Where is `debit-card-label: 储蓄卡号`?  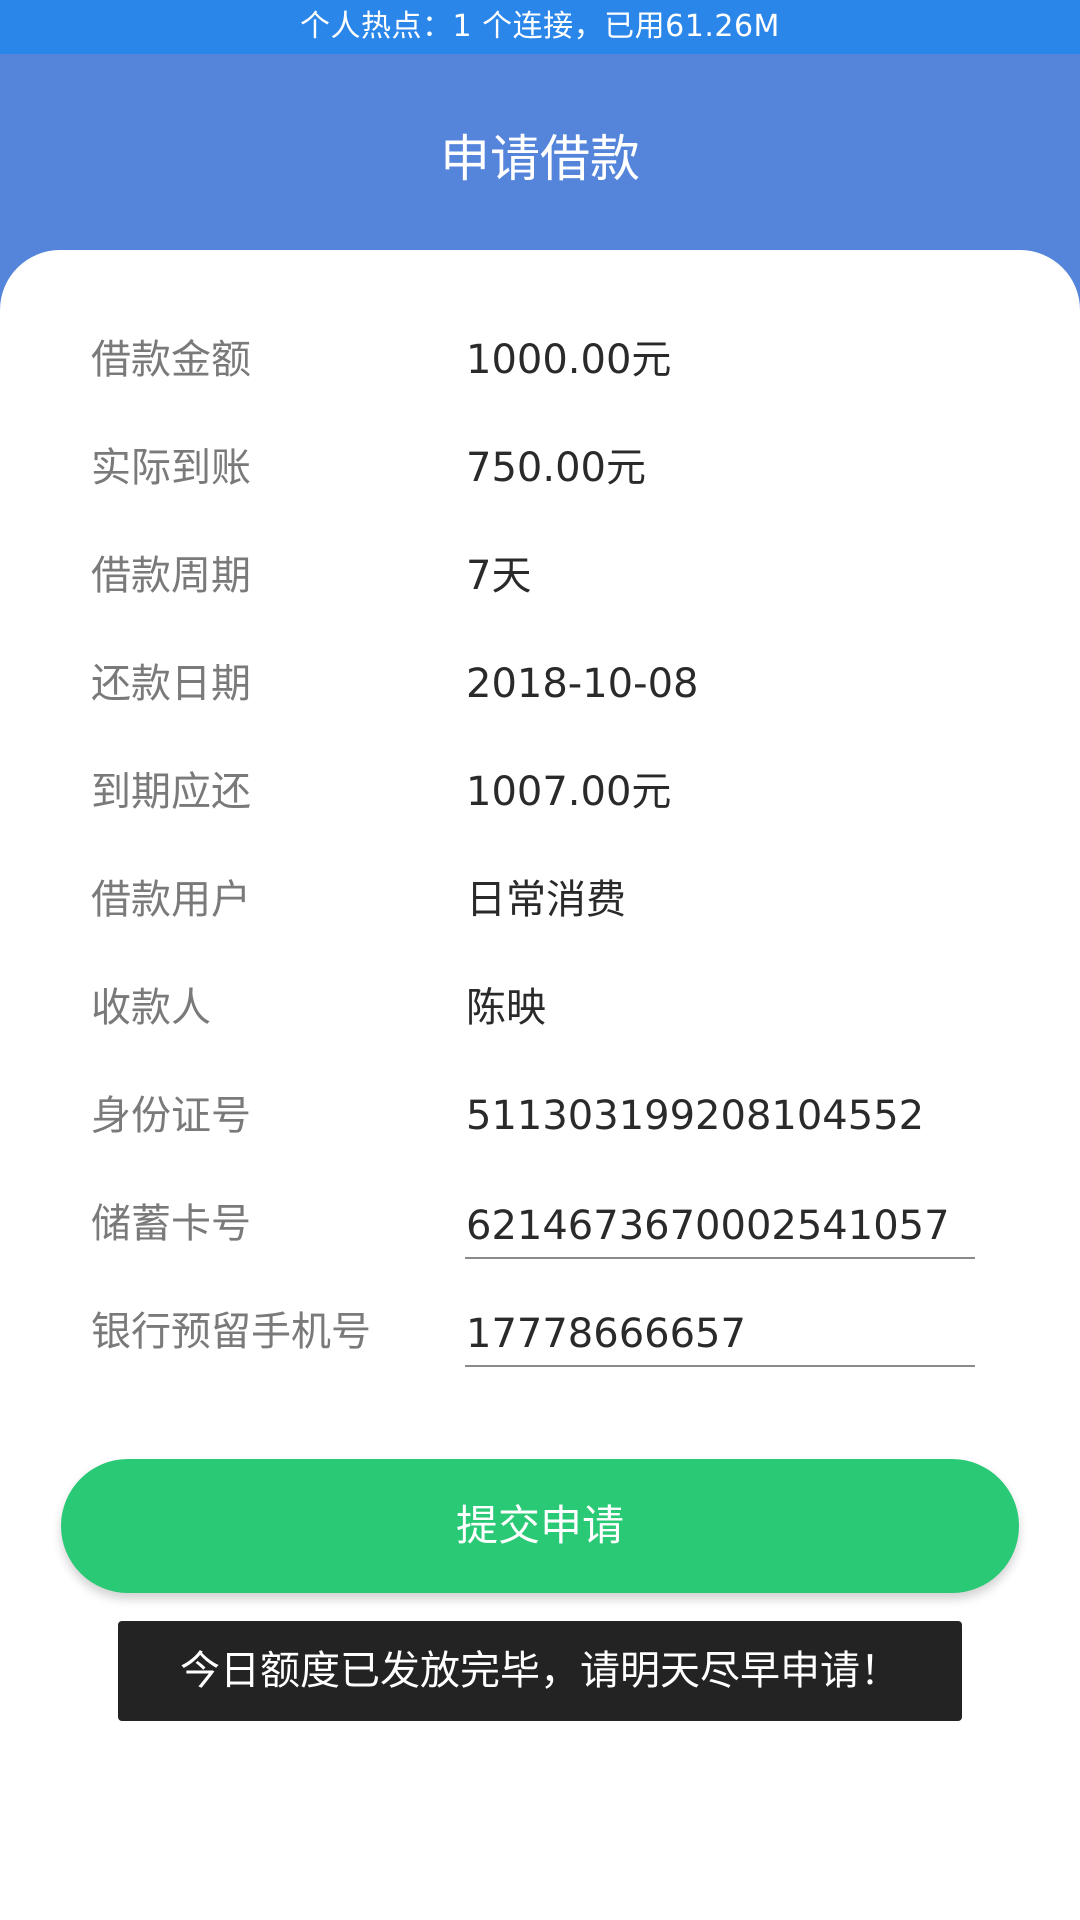
debit-card-label: 储蓄卡号 is located at coordinates (171, 1224).